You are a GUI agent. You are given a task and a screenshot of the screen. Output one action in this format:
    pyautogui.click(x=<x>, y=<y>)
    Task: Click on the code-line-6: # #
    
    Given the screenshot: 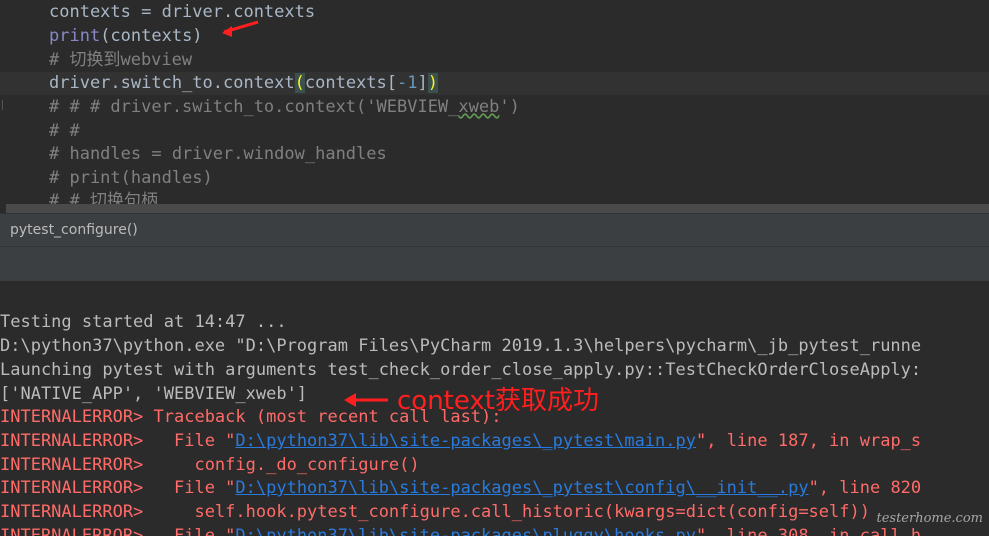 What is the action you would take?
    pyautogui.click(x=64, y=131)
    